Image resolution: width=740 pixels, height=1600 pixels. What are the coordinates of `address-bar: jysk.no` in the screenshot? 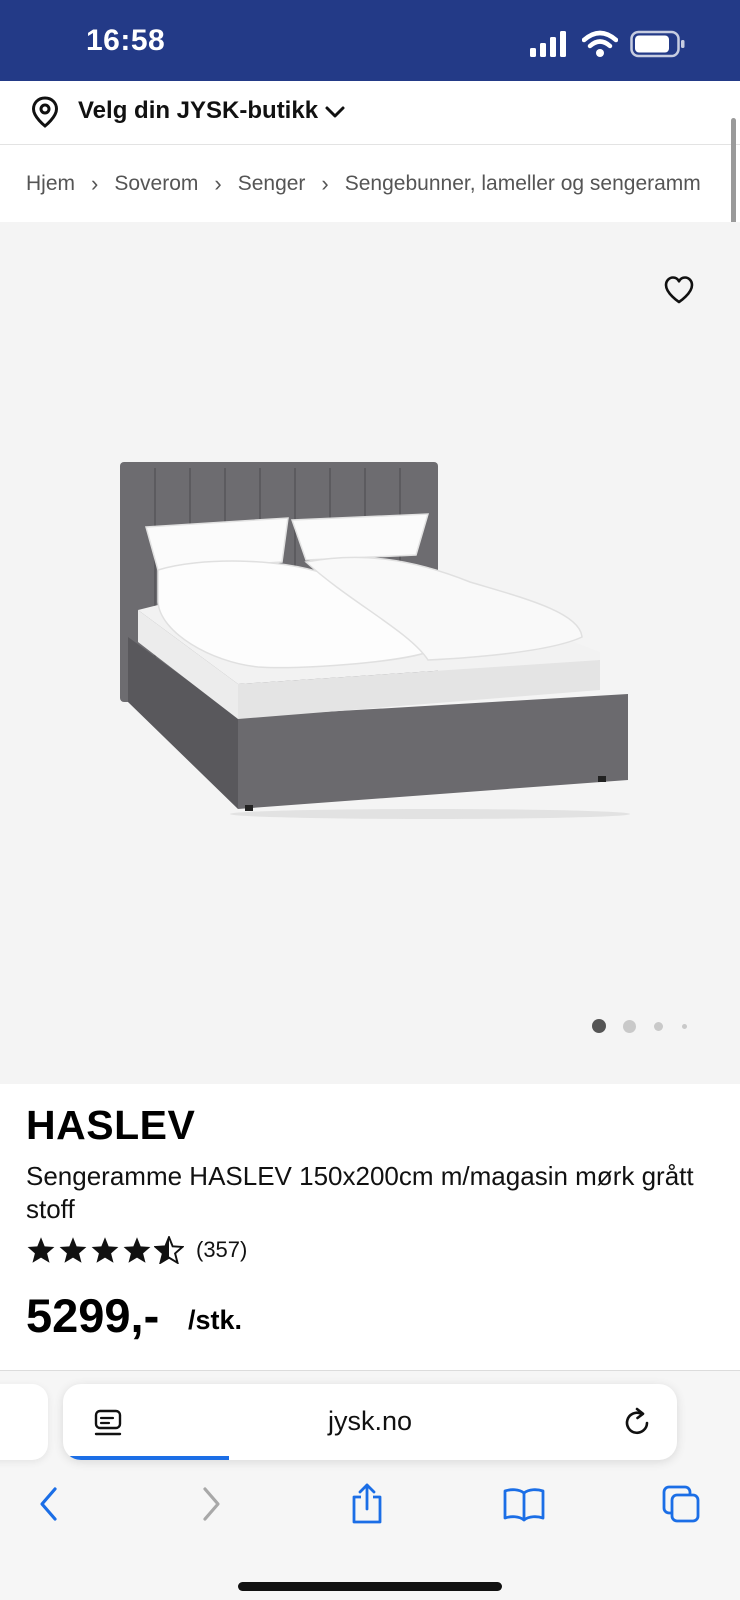 It's located at (370, 1422).